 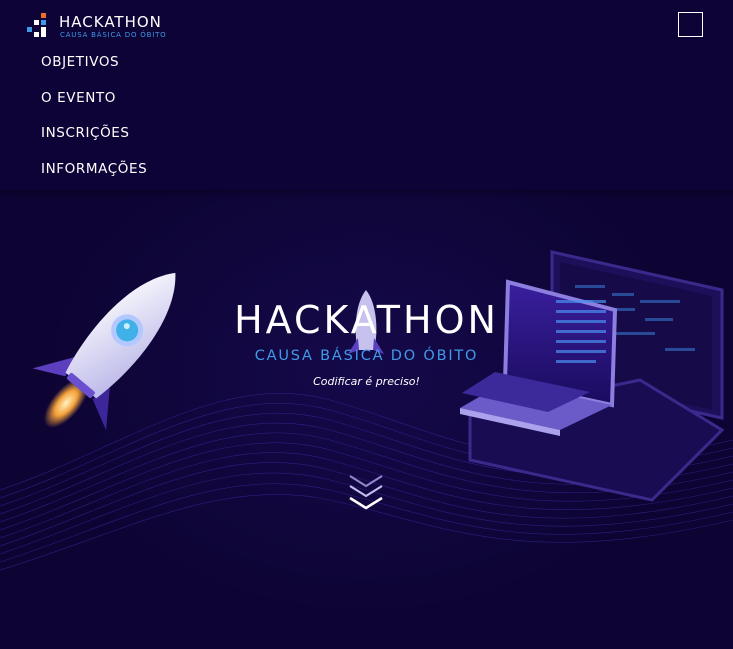 What do you see at coordinates (110, 22) in the screenshot?
I see `brand-title: HACKATHON` at bounding box center [110, 22].